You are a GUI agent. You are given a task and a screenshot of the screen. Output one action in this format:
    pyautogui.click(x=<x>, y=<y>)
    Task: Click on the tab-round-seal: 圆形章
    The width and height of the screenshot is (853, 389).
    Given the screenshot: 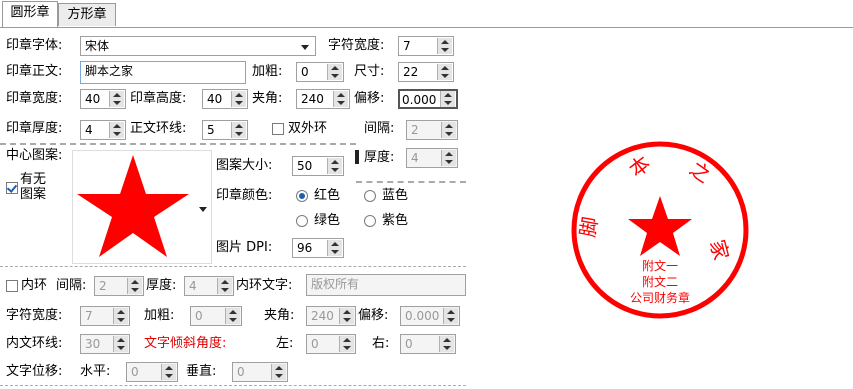 What is the action you would take?
    pyautogui.click(x=30, y=14)
    